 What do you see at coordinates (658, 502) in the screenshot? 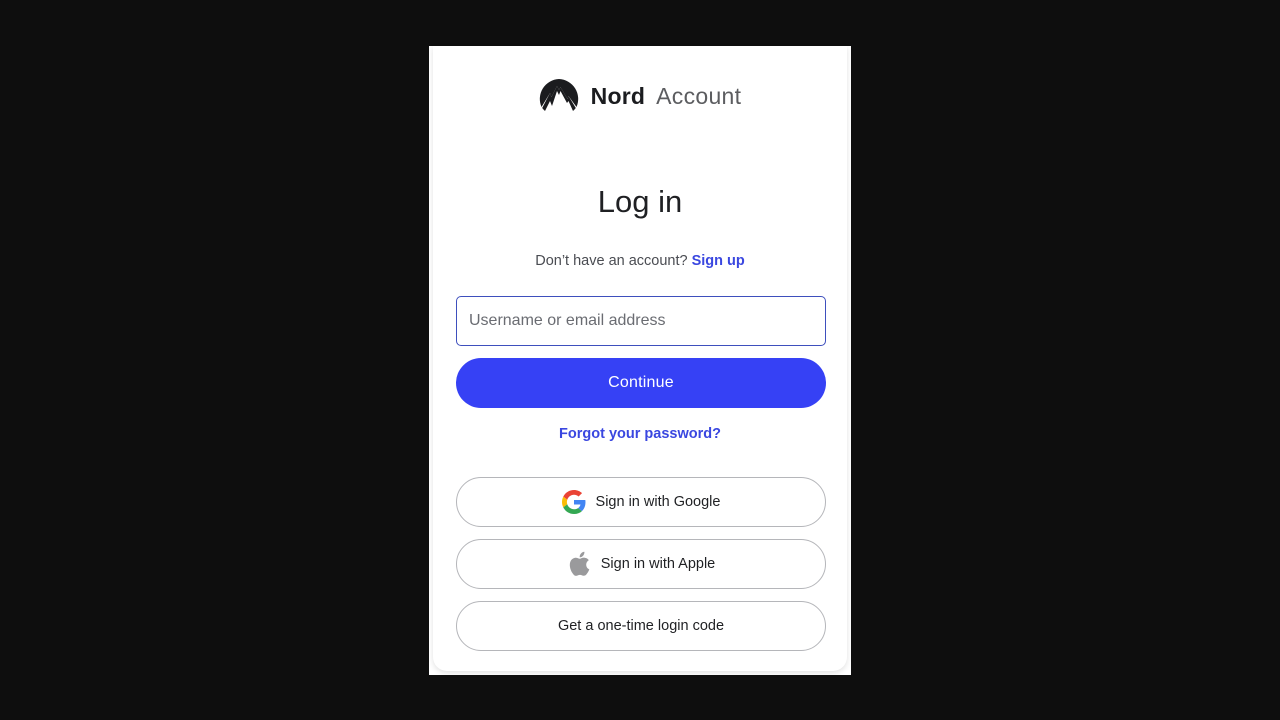
I see `sign-in-google-label: Sign in with Google` at bounding box center [658, 502].